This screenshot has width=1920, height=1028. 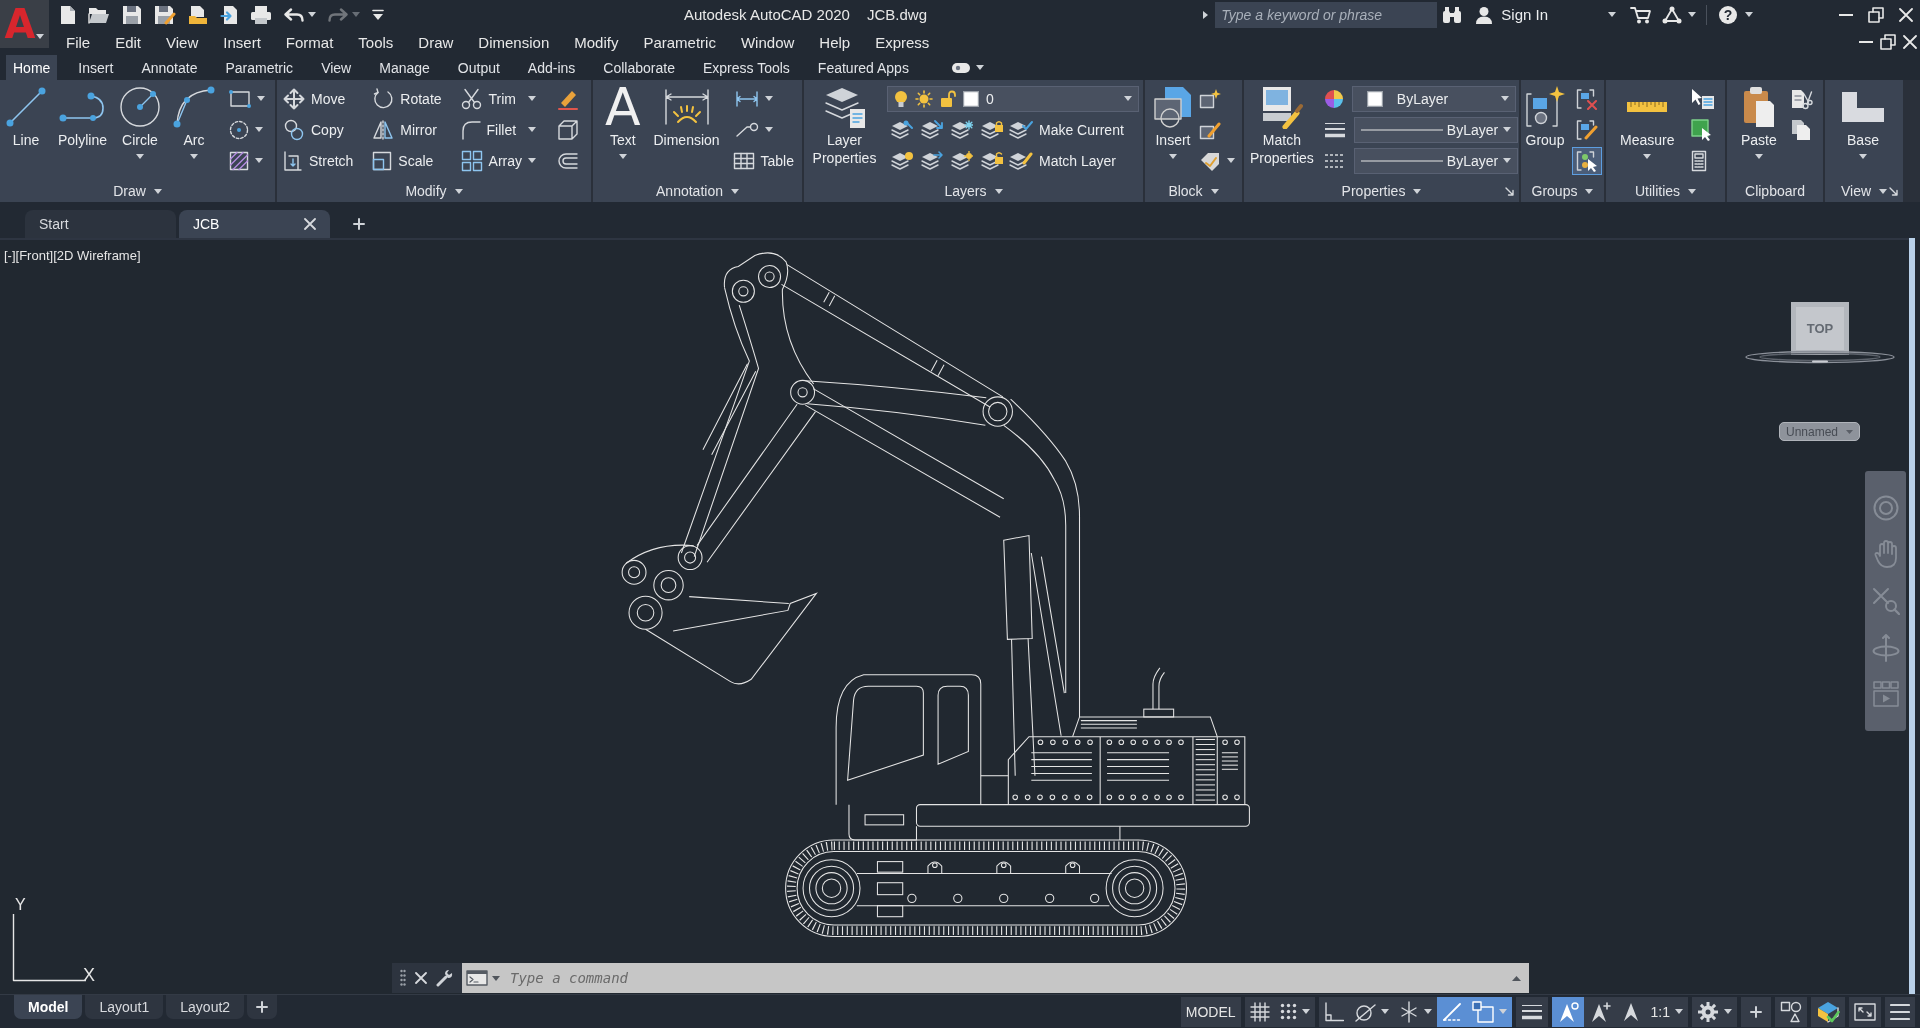 I want to click on ribbon-tab: Collaborate, so click(x=639, y=67).